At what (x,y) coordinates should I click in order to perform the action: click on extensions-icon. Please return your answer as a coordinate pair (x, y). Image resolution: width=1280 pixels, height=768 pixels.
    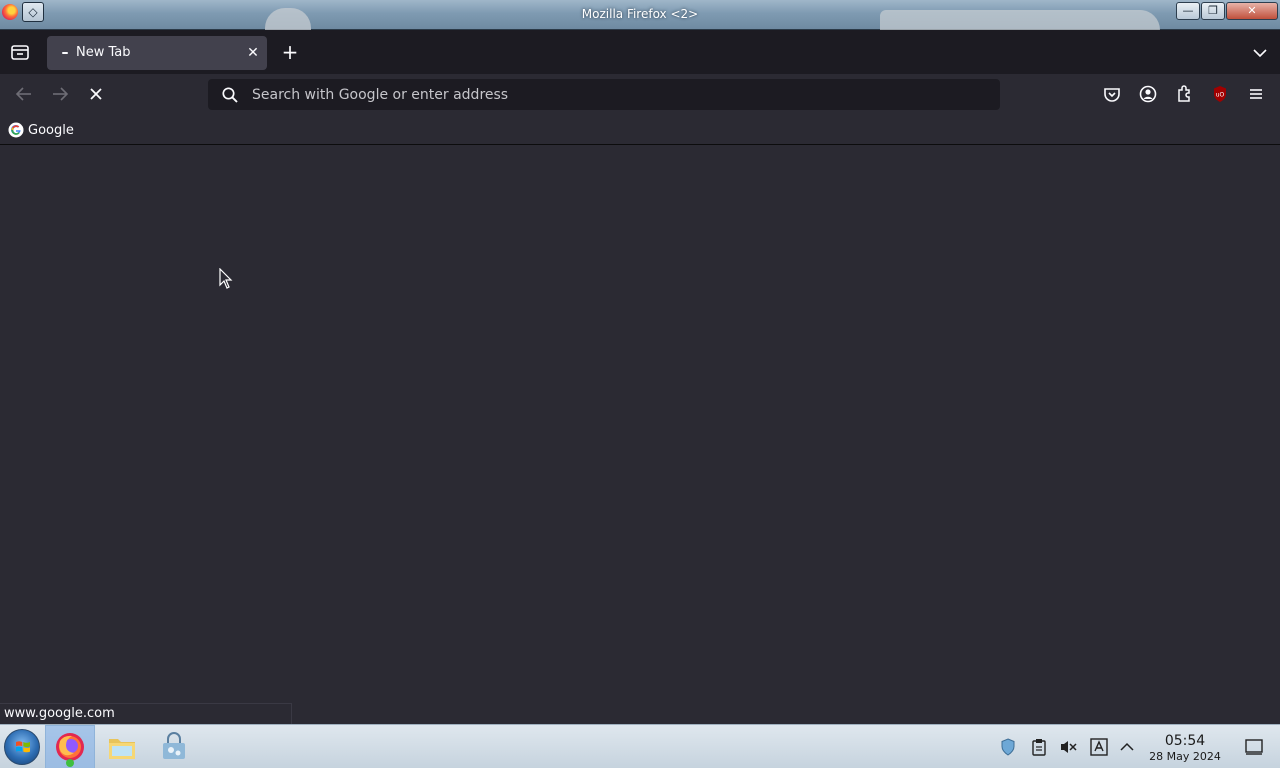
    Looking at the image, I should click on (1184, 93).